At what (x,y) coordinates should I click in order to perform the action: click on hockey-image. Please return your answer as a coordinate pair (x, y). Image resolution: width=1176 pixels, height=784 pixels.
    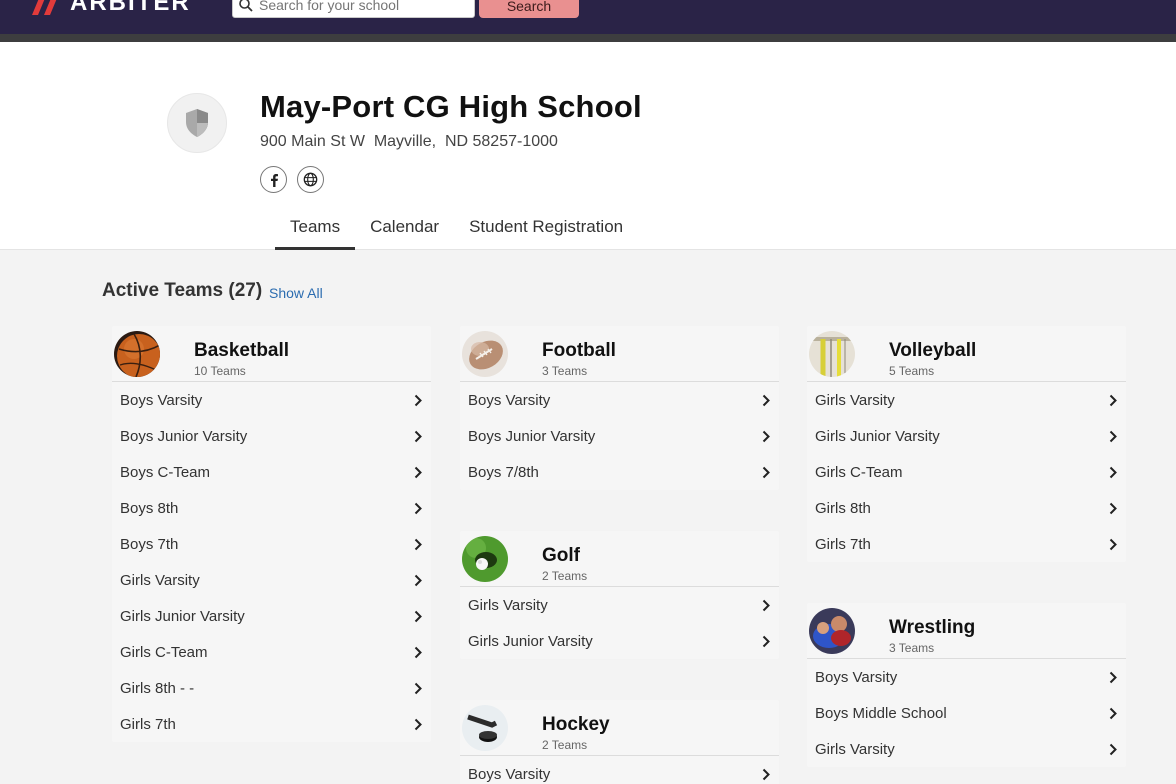
    Looking at the image, I should click on (485, 728).